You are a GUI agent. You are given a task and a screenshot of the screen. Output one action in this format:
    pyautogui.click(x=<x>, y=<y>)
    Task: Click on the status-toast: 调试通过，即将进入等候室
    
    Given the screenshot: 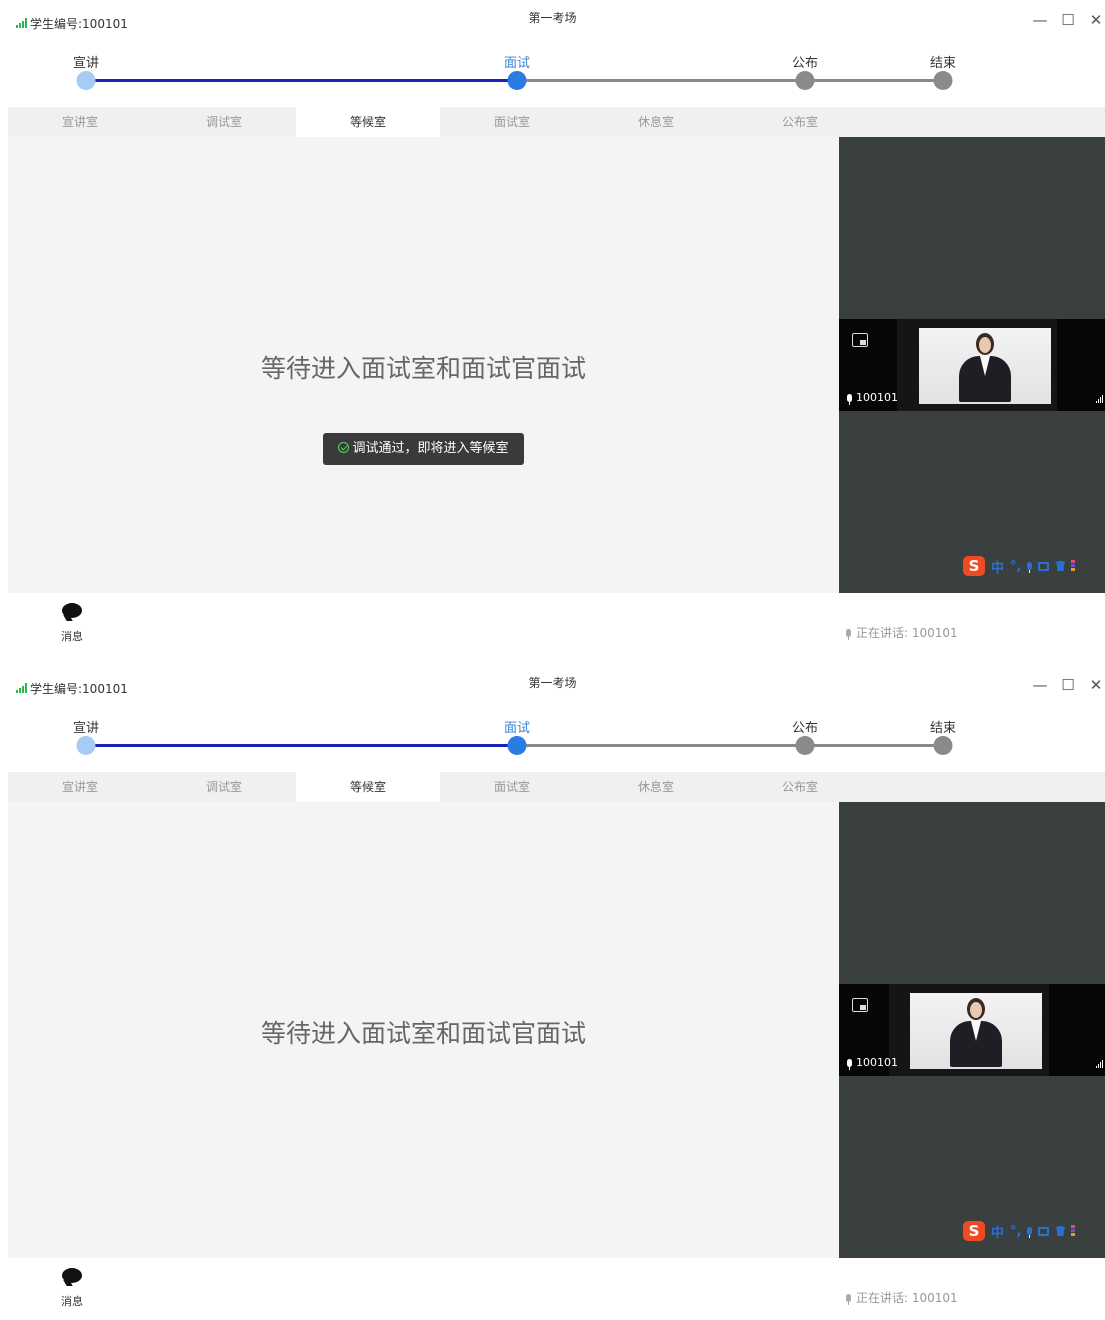 What is the action you would take?
    pyautogui.click(x=423, y=449)
    